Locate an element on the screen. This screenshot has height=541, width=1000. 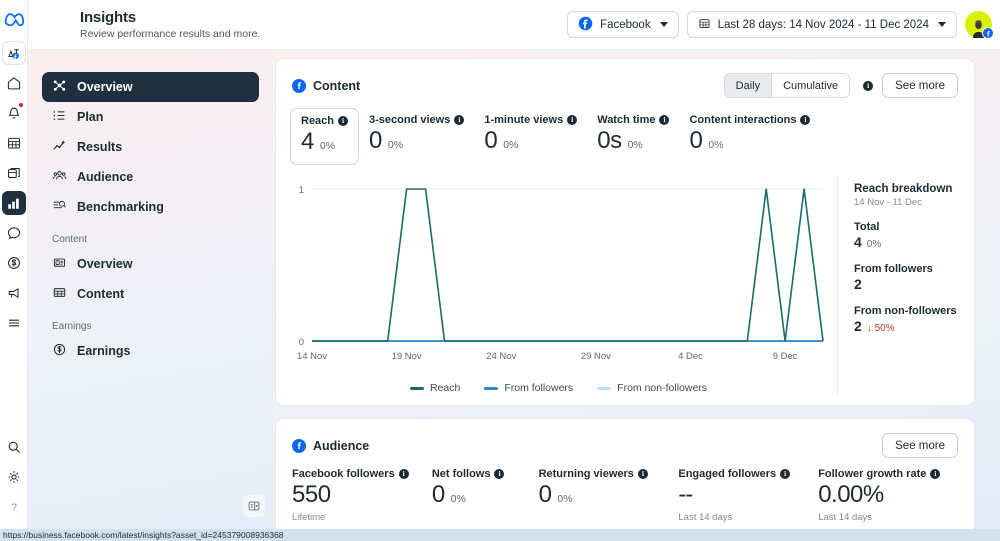
breakdown-nonfollowers-label: From non-followers is located at coordinates (905, 311).